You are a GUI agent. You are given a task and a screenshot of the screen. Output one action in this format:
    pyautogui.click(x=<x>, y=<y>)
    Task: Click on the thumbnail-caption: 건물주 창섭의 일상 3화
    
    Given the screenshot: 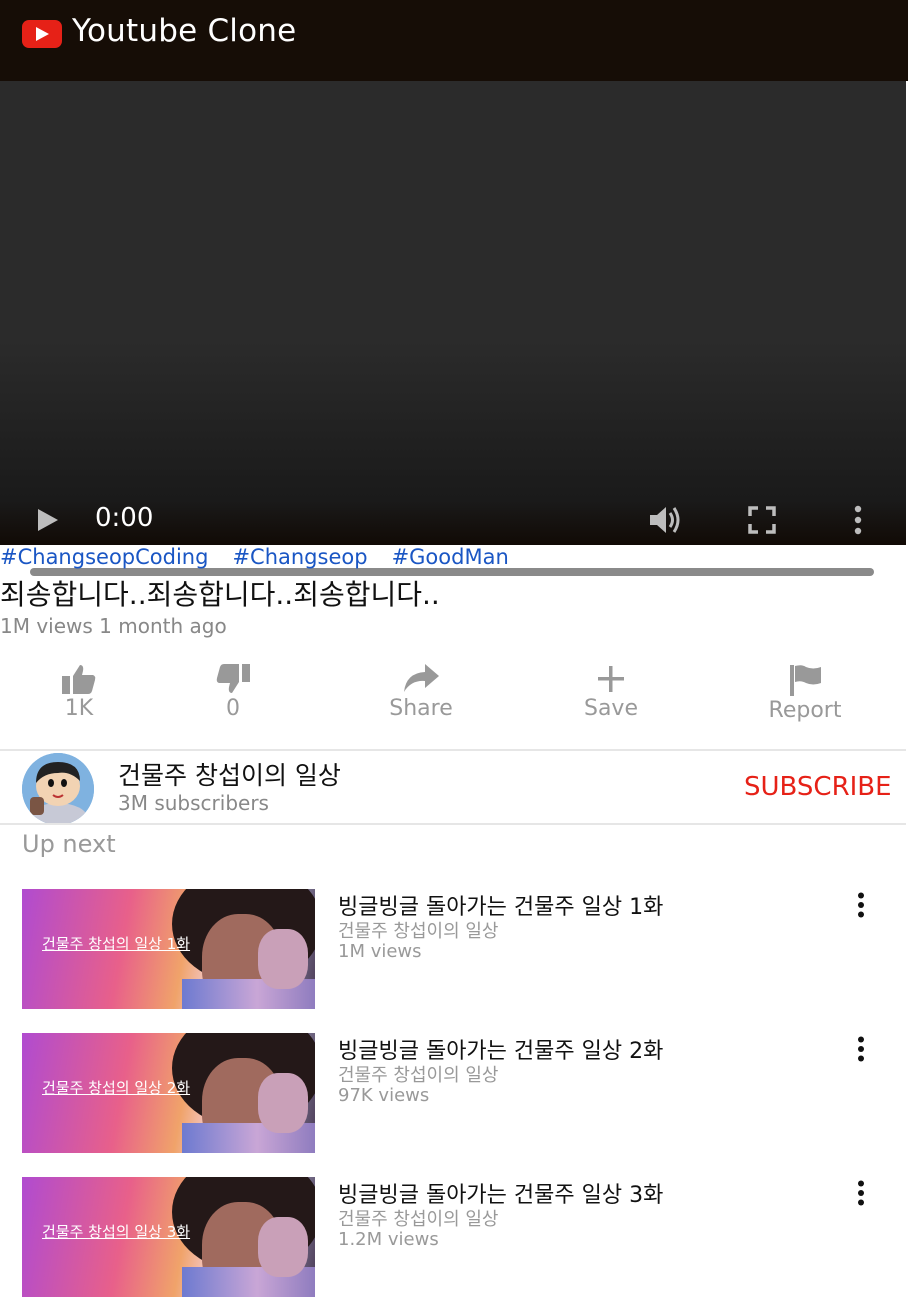 What is the action you would take?
    pyautogui.click(x=116, y=1232)
    